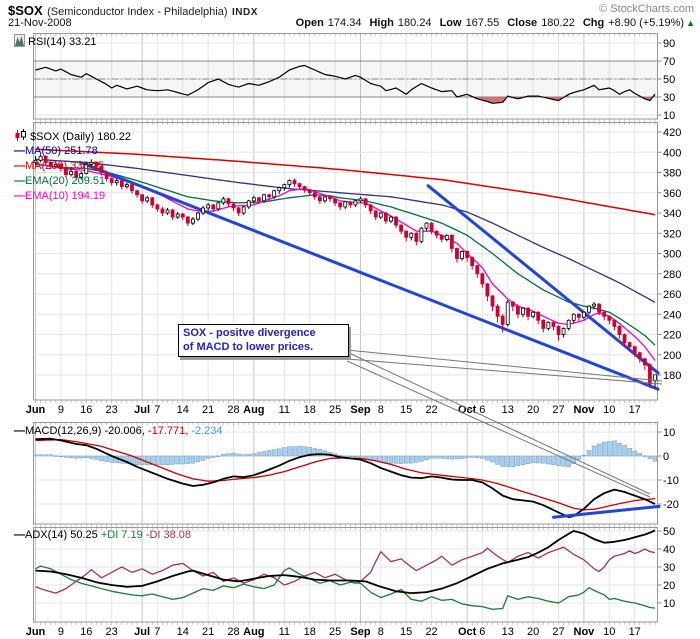 Image resolution: width=700 pixels, height=639 pixels. I want to click on y-tick-label: 240, so click(672, 315).